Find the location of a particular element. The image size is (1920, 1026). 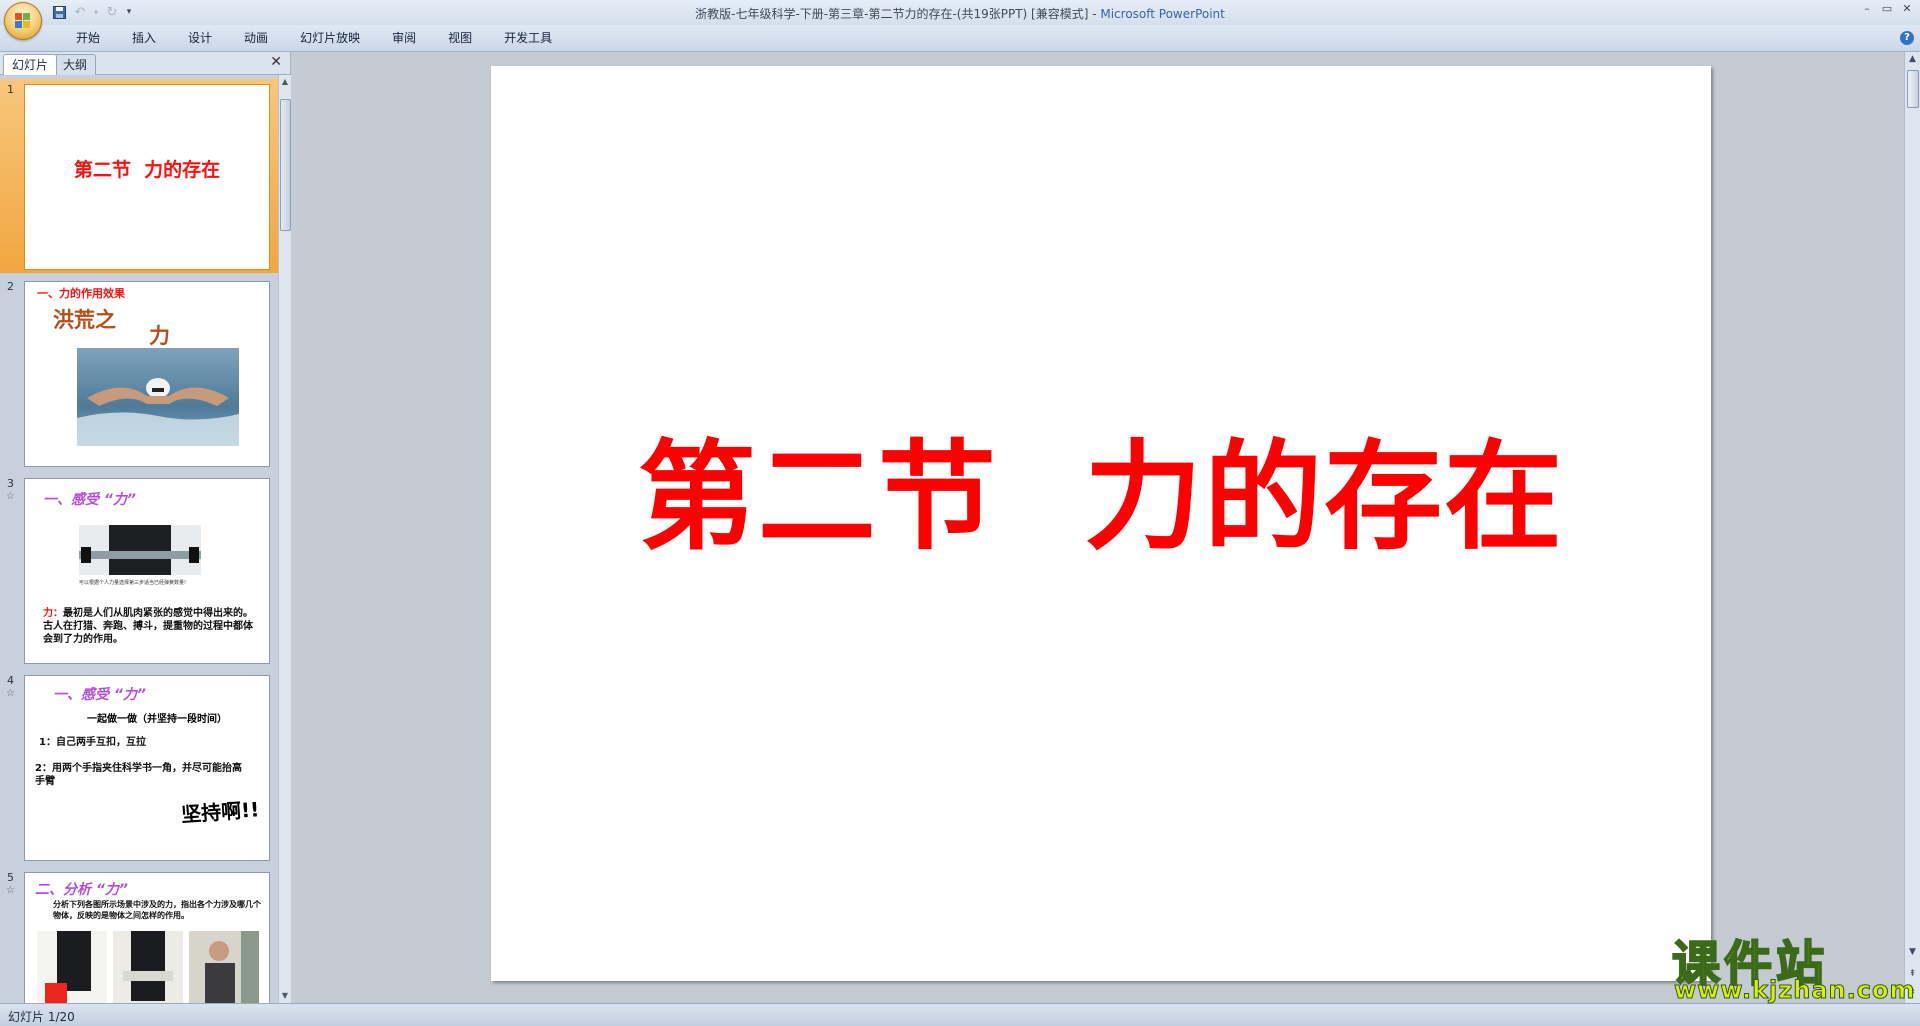

office-button is located at coordinates (23, 21).